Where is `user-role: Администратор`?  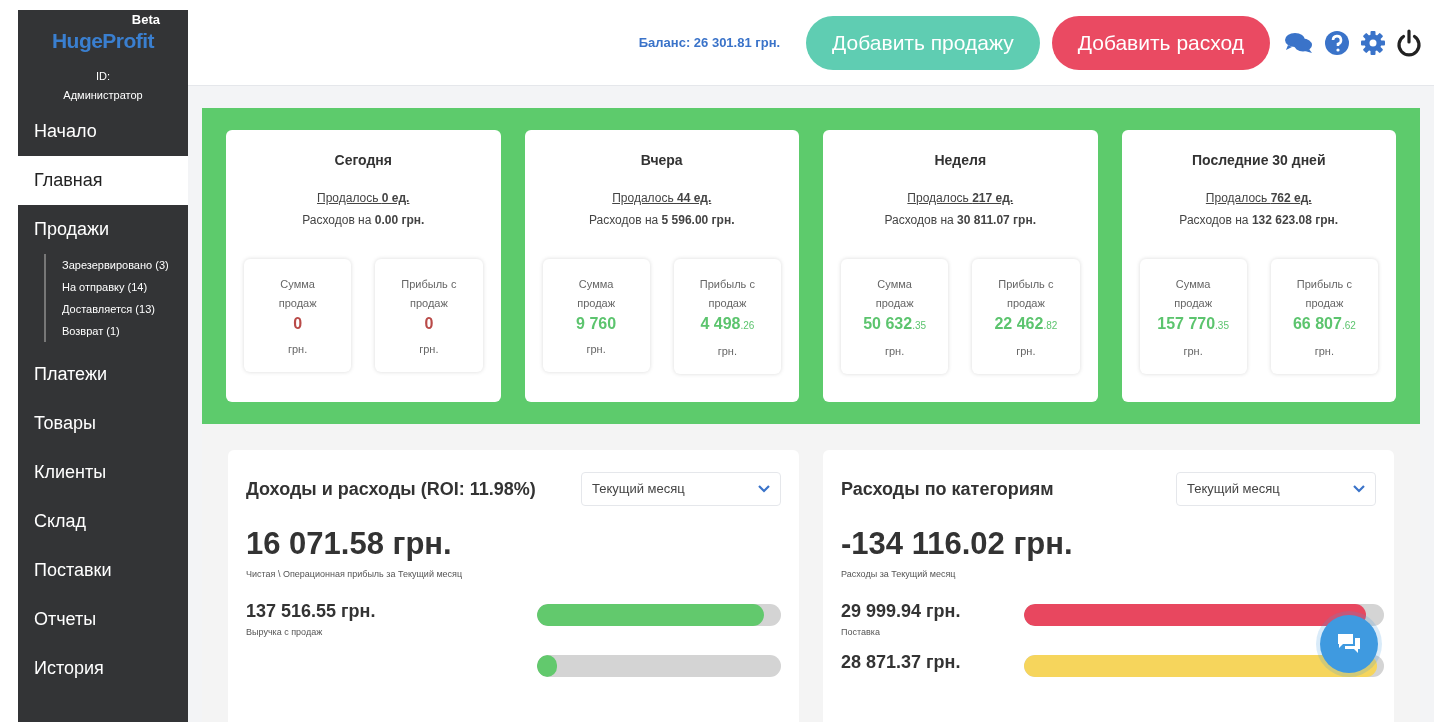 user-role: Администратор is located at coordinates (103, 95).